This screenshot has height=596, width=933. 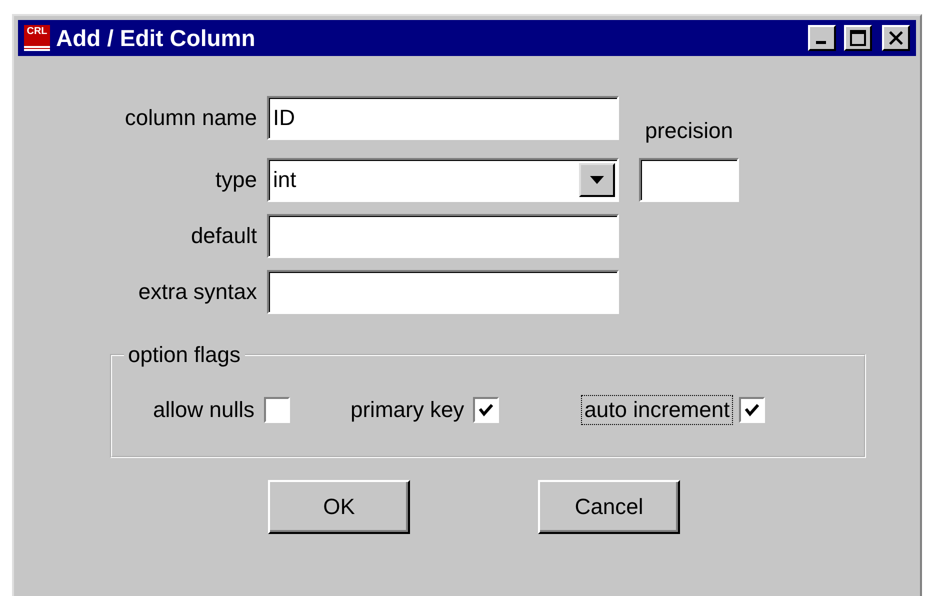 What do you see at coordinates (339, 507) in the screenshot?
I see `ok-button: OK` at bounding box center [339, 507].